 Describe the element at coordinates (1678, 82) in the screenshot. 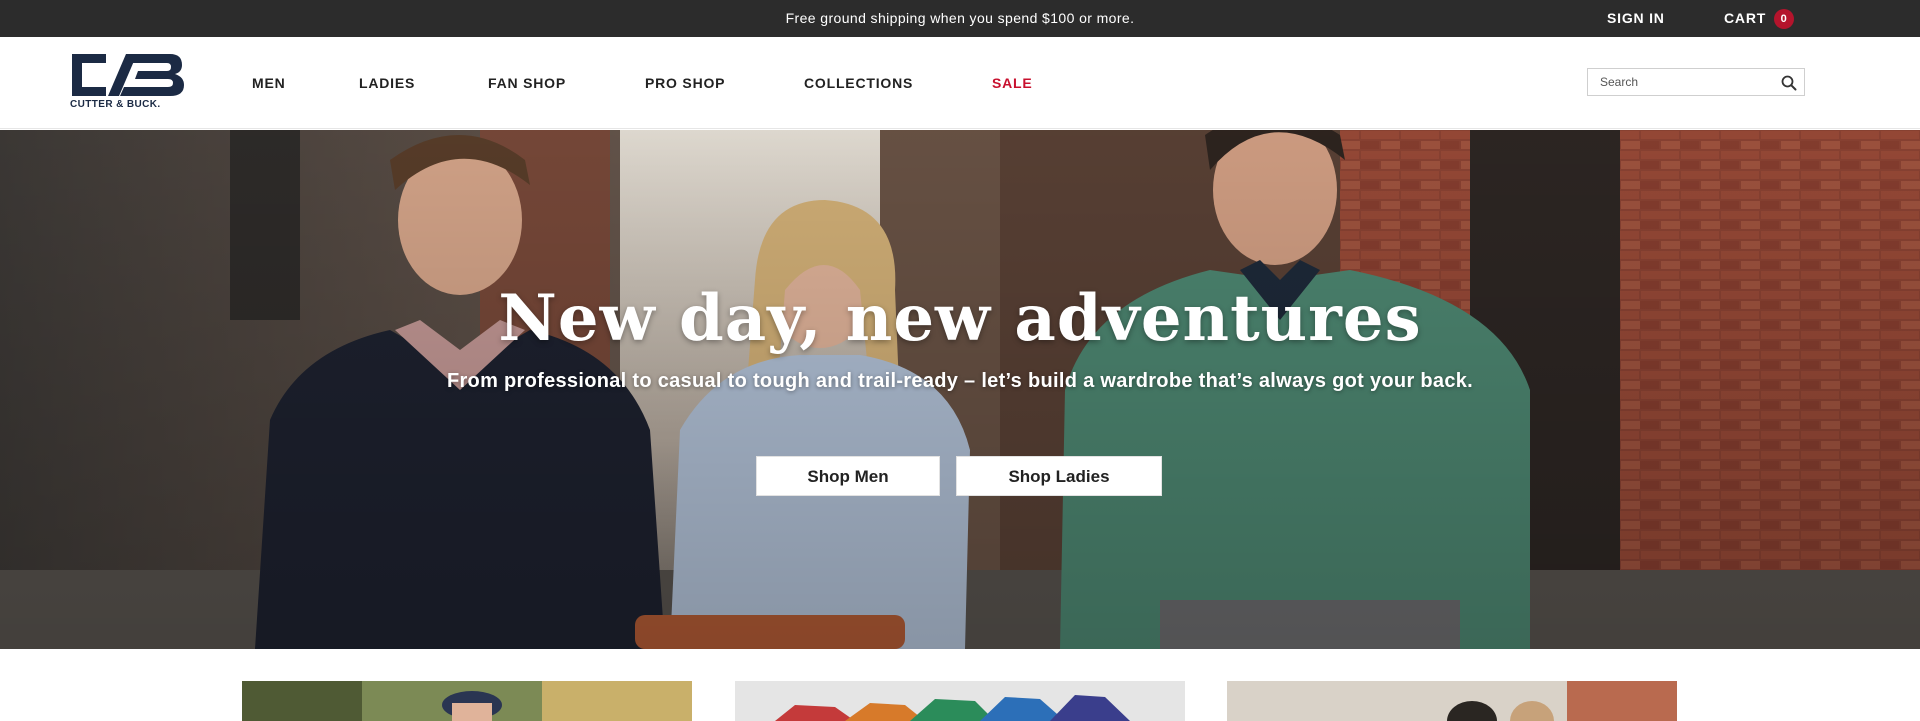

I see `search-input` at that location.